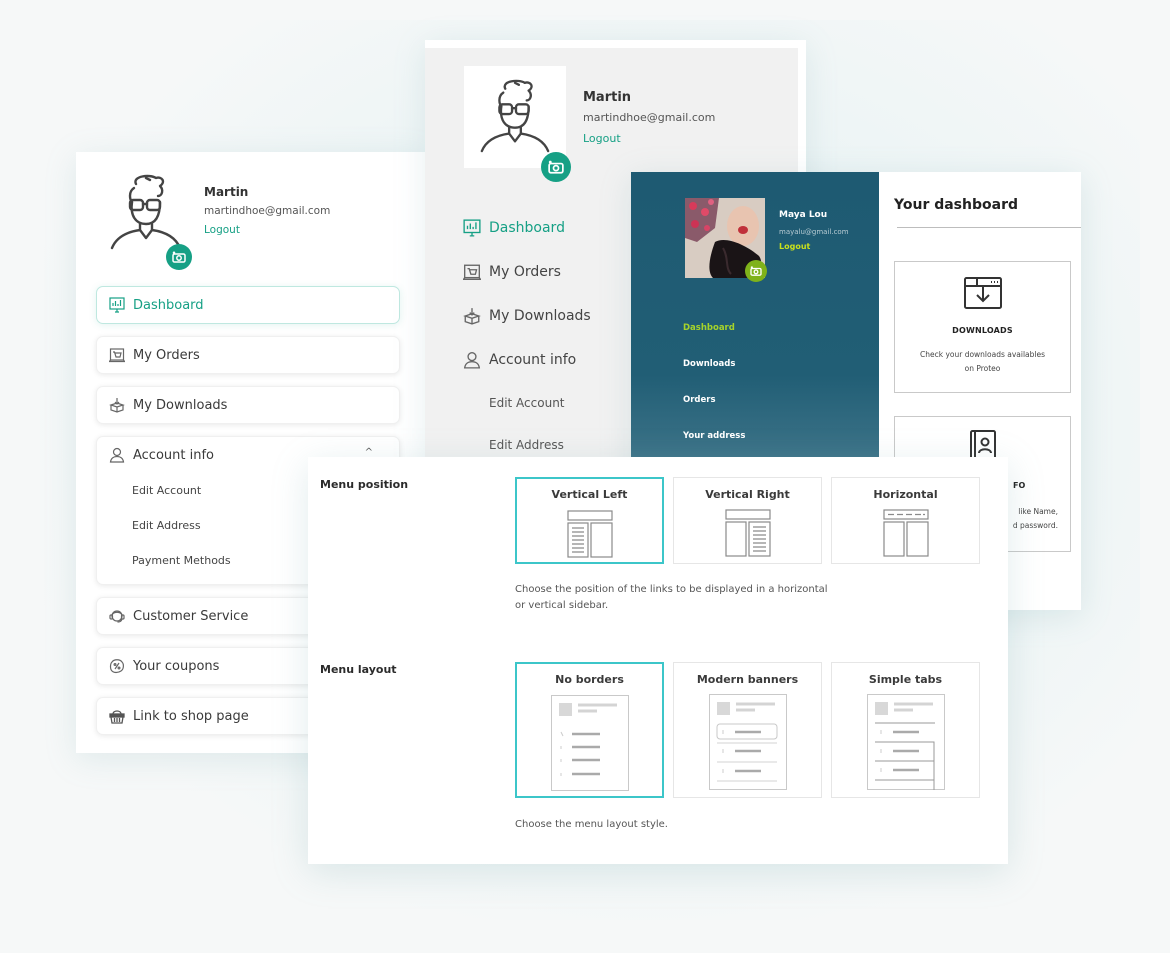  What do you see at coordinates (905, 494) in the screenshot?
I see `option-label: Horizontal` at bounding box center [905, 494].